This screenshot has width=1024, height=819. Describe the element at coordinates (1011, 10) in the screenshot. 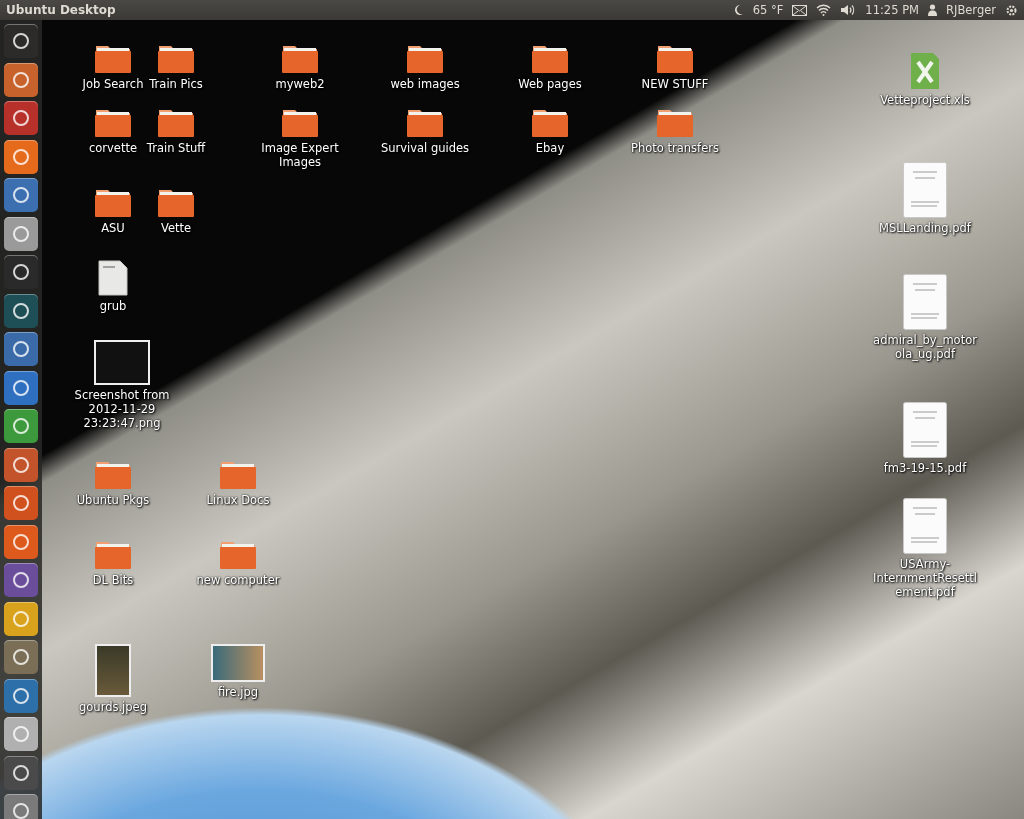

I see `power-gear-icon` at that location.